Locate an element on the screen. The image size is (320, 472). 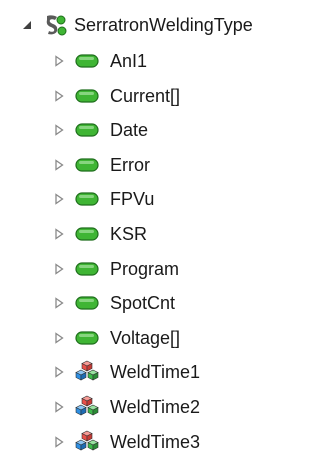
tree-node-label: SpotCnt is located at coordinates (143, 303).